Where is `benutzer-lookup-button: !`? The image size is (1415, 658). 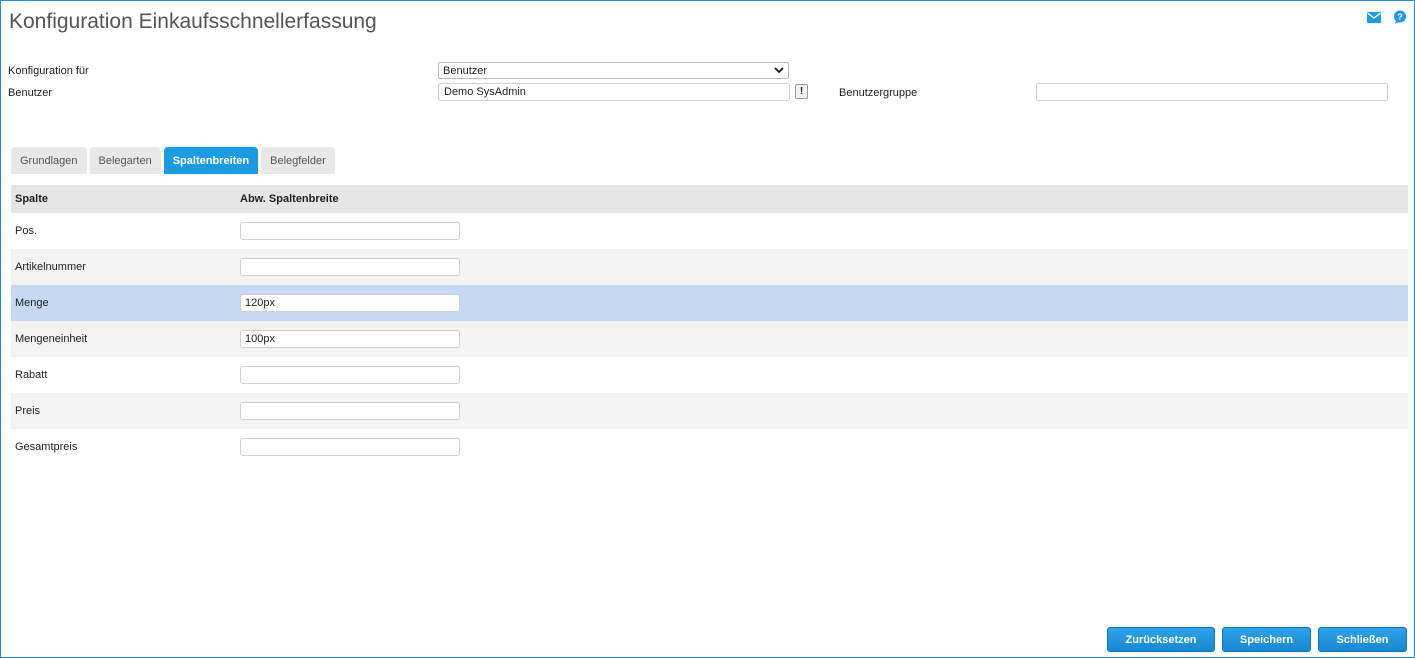 benutzer-lookup-button: ! is located at coordinates (801, 91).